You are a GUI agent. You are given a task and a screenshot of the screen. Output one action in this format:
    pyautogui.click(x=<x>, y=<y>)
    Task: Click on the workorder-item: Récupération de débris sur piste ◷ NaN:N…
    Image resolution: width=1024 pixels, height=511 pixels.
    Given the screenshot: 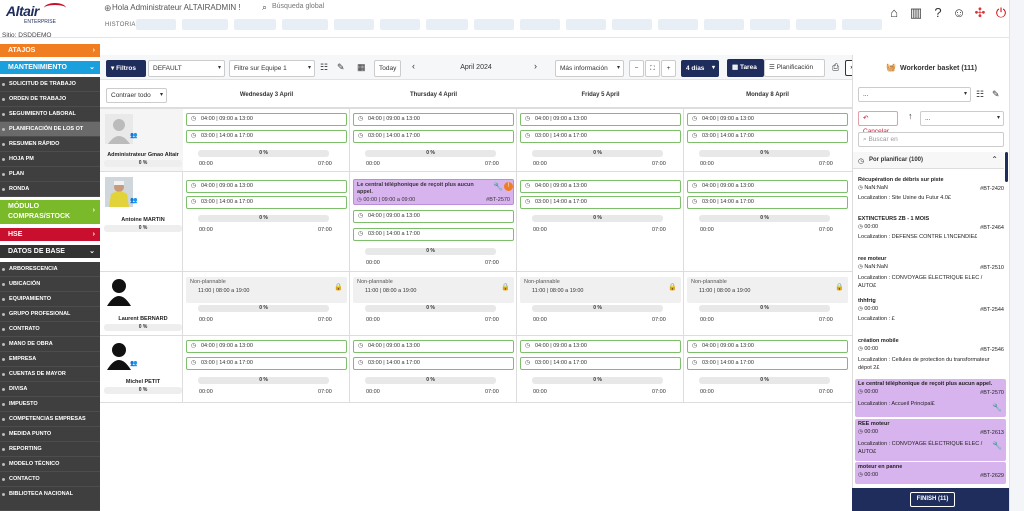 What is the action you would take?
    pyautogui.click(x=930, y=193)
    